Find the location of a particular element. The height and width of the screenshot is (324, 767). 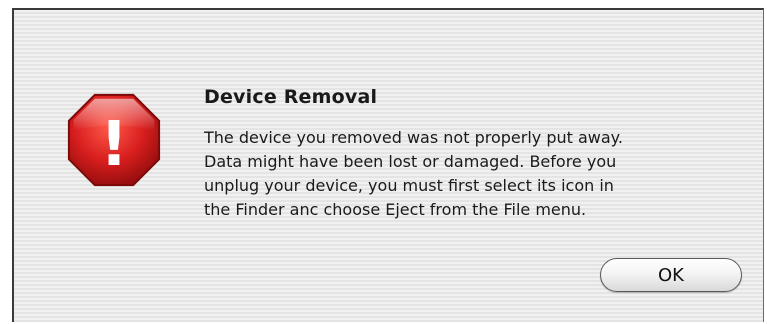

ok-button: OK is located at coordinates (671, 275).